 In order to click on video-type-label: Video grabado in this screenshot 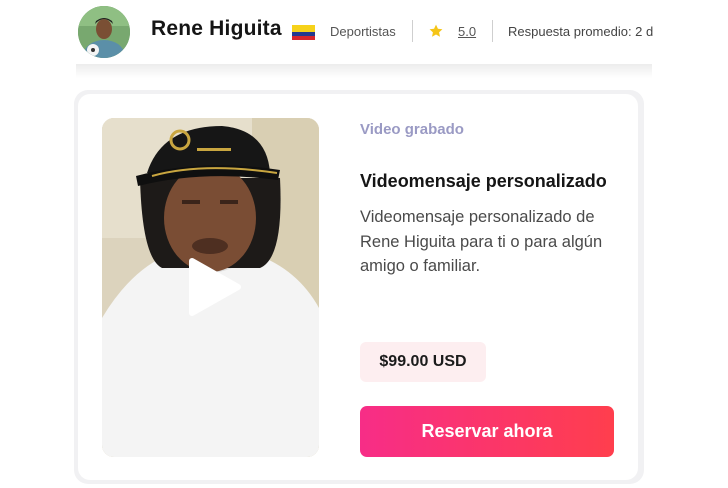, I will do `click(412, 129)`.